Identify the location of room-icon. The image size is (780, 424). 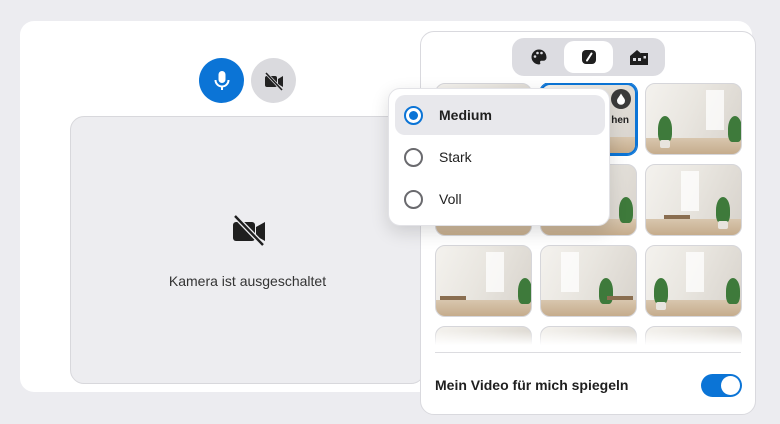
(638, 57).